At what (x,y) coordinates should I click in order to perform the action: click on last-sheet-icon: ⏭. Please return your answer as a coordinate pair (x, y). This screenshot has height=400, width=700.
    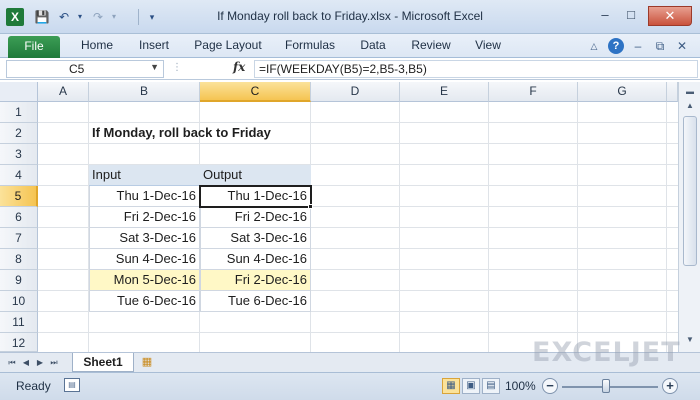
    Looking at the image, I should click on (54, 363).